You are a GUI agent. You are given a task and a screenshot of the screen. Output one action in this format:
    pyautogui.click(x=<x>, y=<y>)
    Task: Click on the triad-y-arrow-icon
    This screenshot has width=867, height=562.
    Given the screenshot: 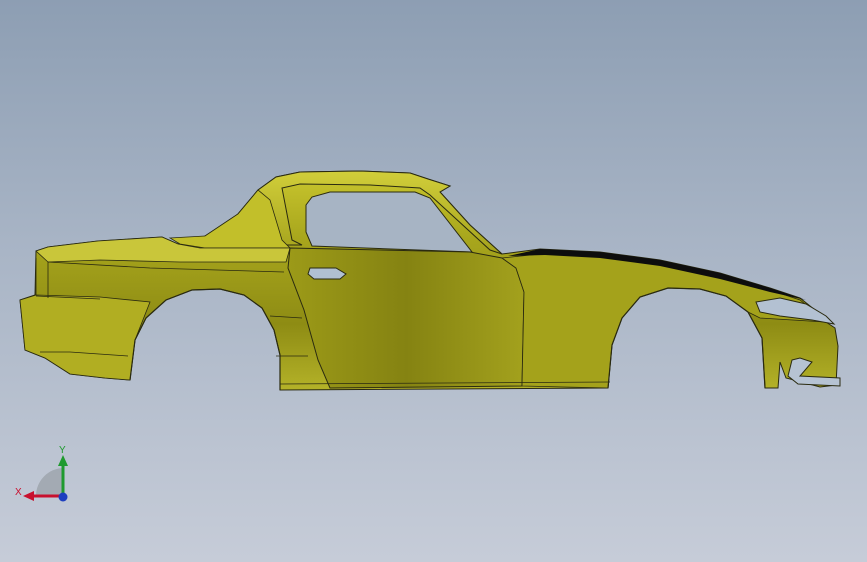 What is the action you would take?
    pyautogui.click(x=63, y=460)
    